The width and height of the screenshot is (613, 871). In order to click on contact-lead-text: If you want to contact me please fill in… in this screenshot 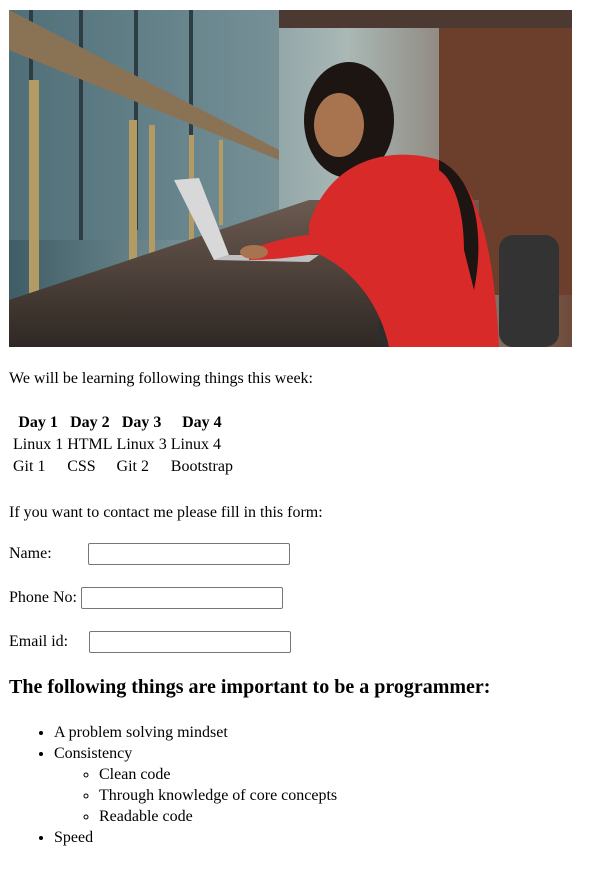, I will do `click(166, 512)`.